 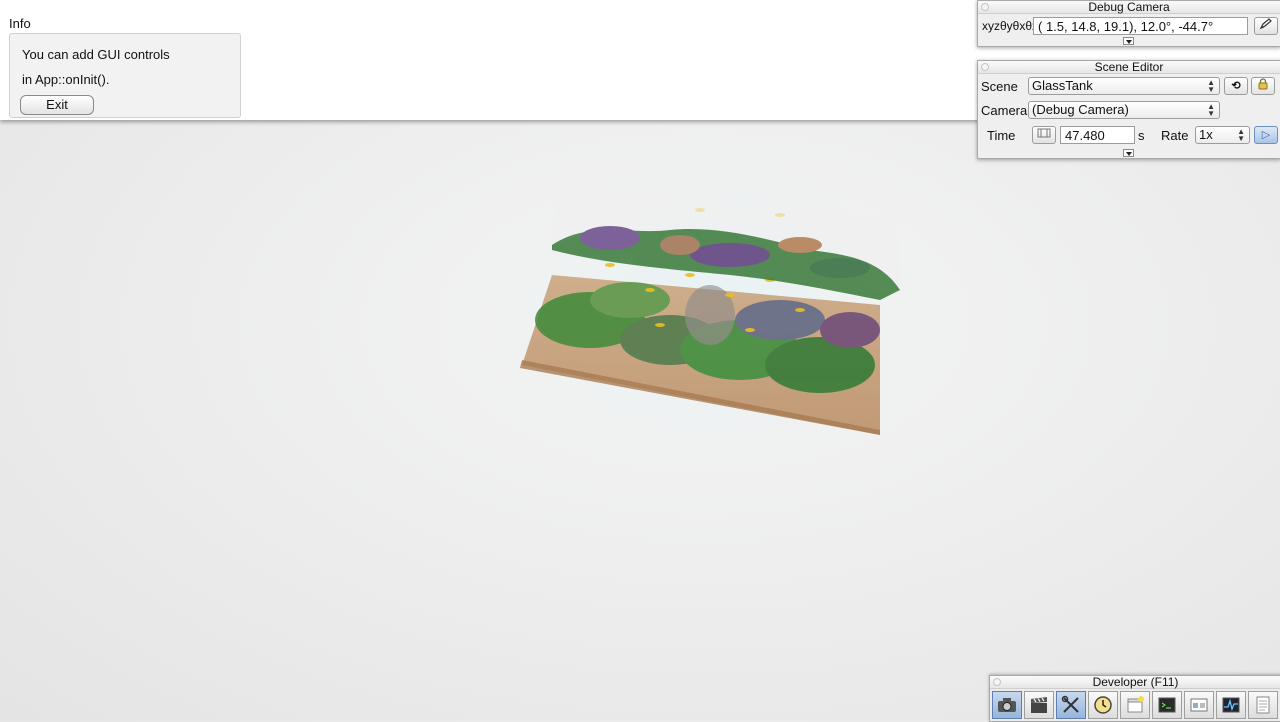 I want to click on profiler-button, so click(x=1231, y=705).